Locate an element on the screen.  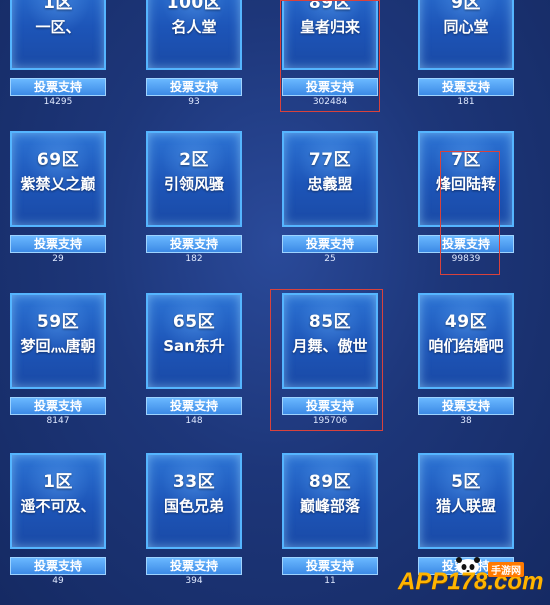
vote-count: 8147 is located at coordinates (58, 421).